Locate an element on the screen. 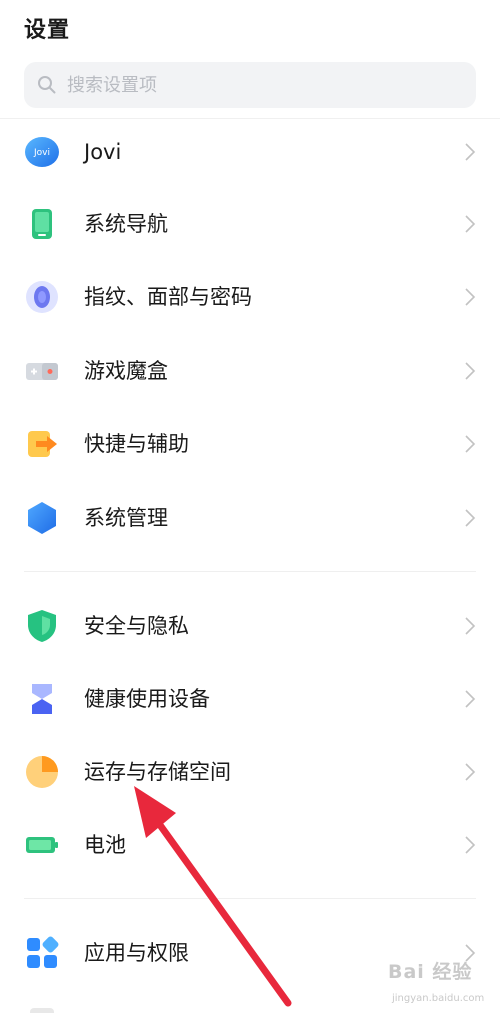  search-input is located at coordinates (257, 85).